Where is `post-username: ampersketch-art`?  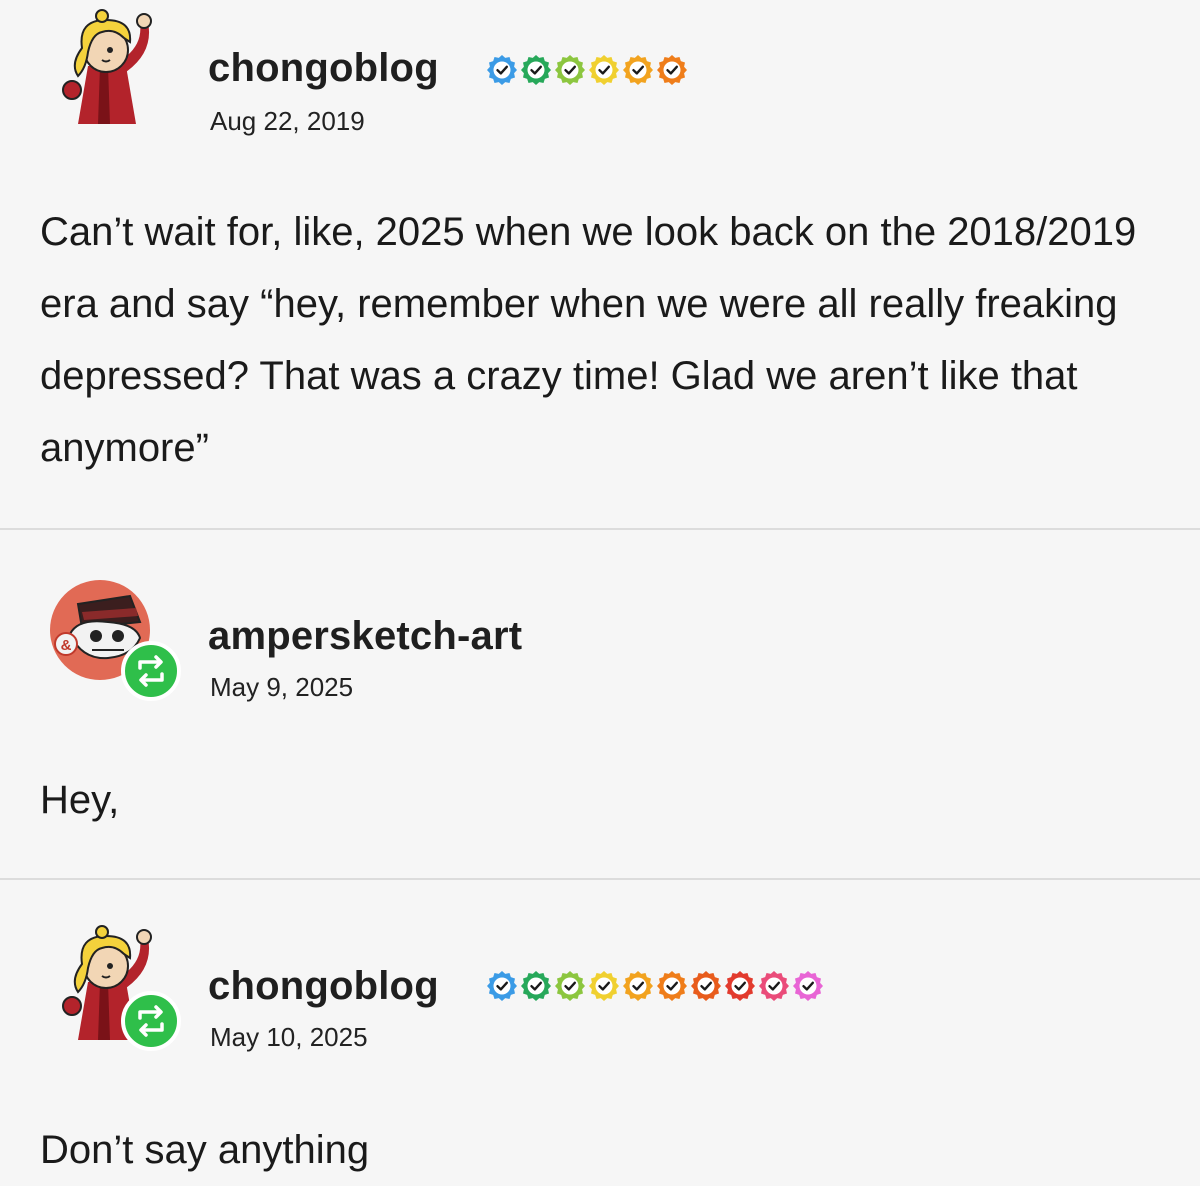
post-username: ampersketch-art is located at coordinates (365, 636).